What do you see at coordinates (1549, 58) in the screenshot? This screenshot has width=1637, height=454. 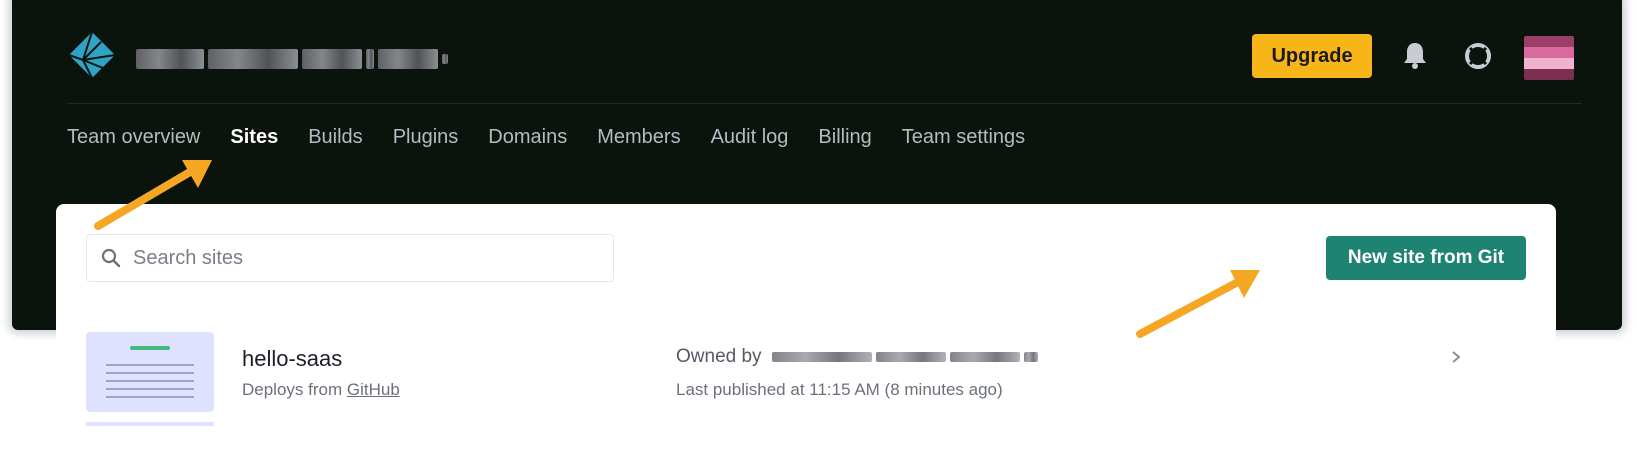 I see `avatar` at bounding box center [1549, 58].